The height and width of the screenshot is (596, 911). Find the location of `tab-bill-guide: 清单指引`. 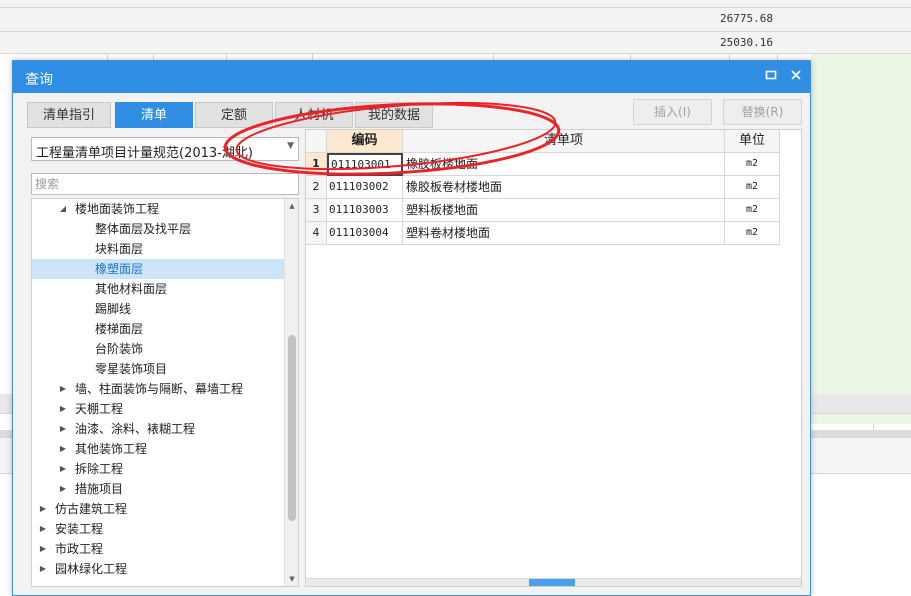

tab-bill-guide: 清单指引 is located at coordinates (69, 115).